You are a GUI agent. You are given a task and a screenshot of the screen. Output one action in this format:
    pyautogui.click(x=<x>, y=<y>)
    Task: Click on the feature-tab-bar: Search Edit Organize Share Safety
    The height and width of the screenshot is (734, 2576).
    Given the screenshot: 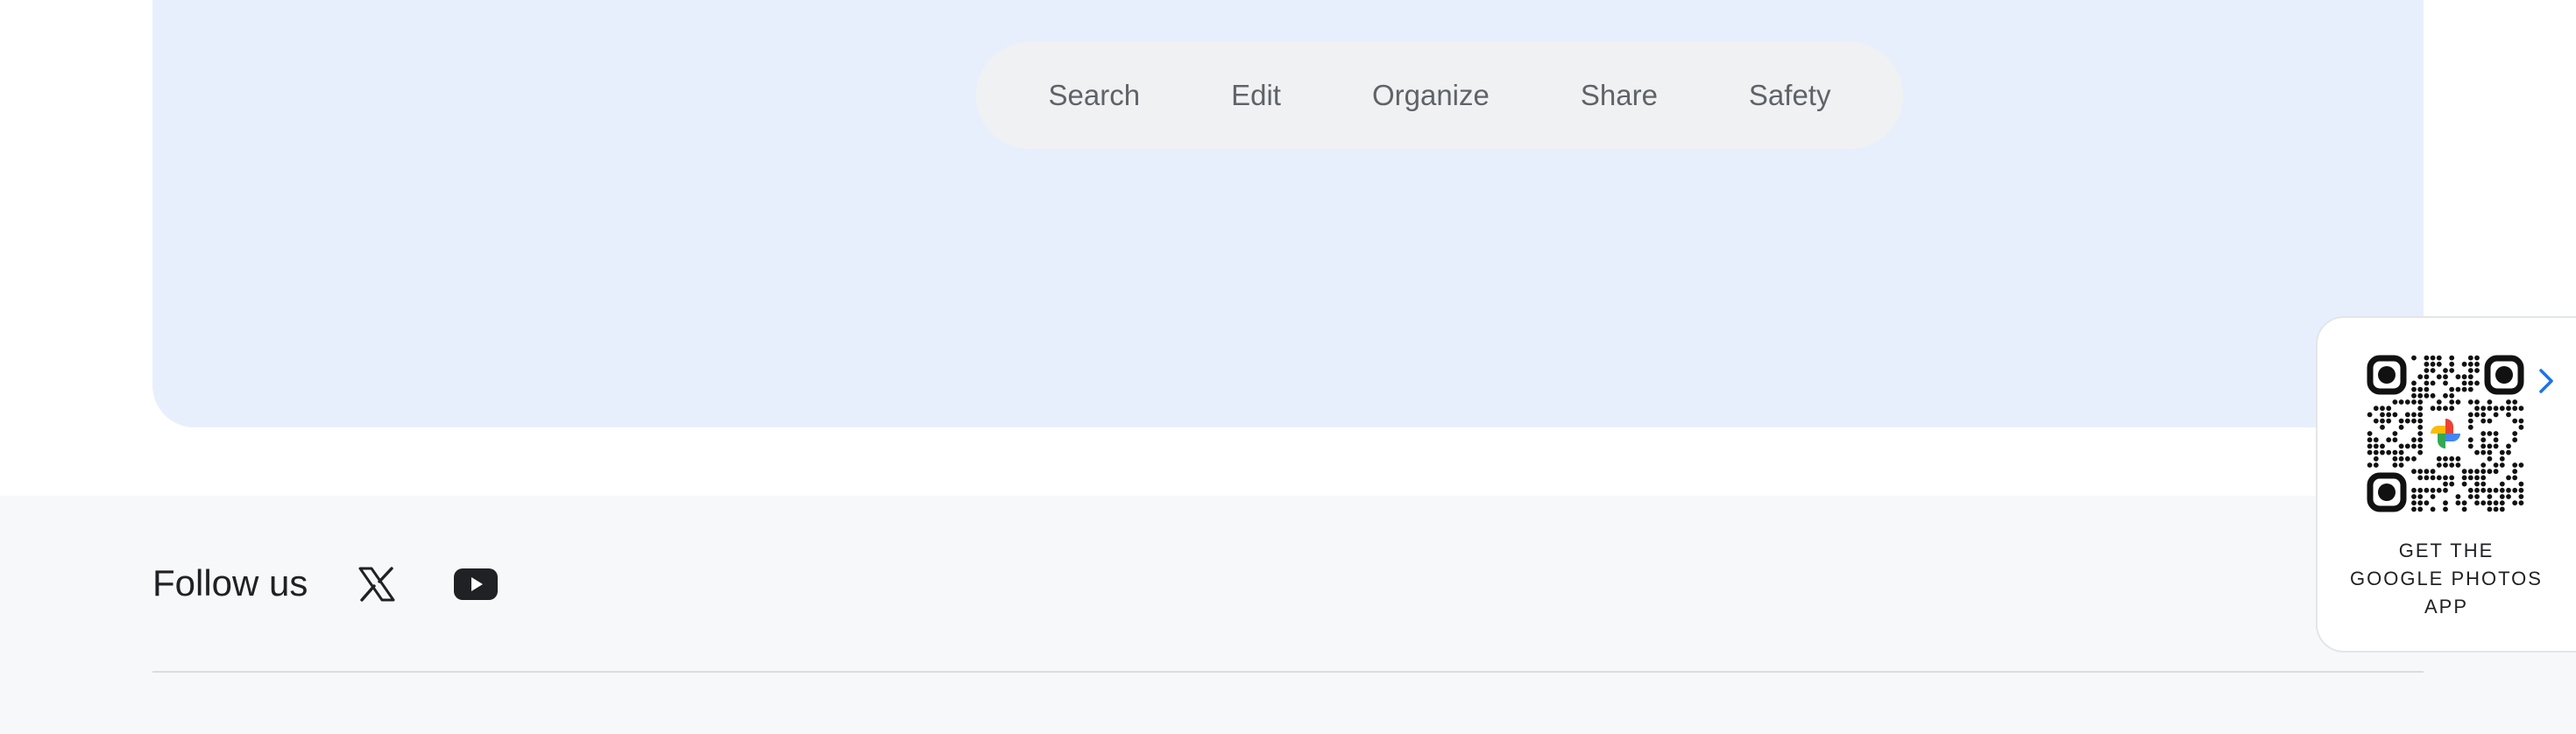 What is the action you would take?
    pyautogui.click(x=1439, y=95)
    